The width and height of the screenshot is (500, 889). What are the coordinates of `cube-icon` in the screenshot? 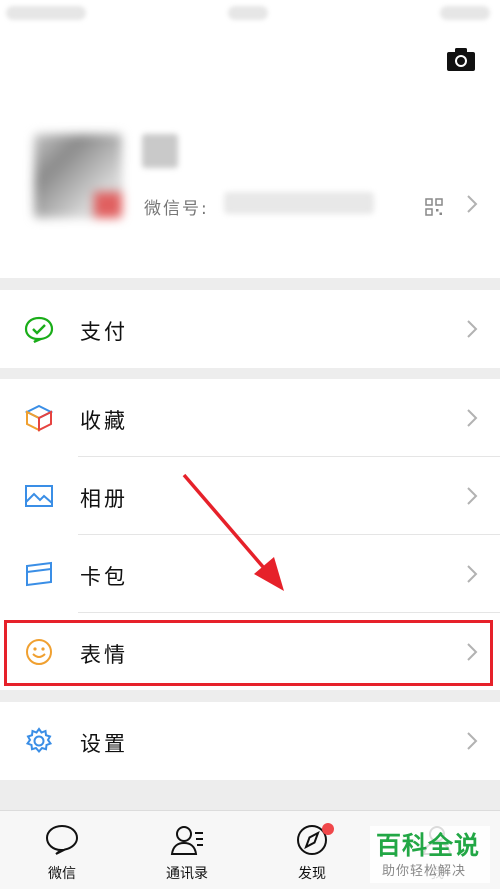 It's located at (39, 418).